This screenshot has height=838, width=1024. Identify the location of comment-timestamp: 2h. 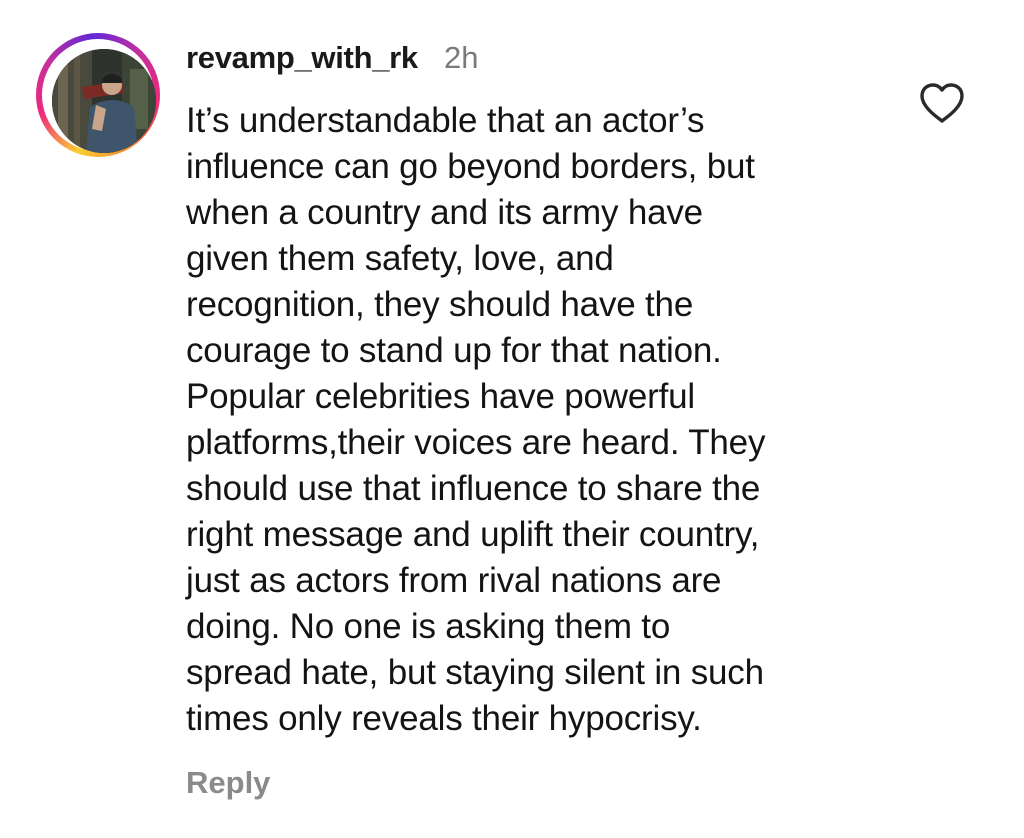
(461, 57).